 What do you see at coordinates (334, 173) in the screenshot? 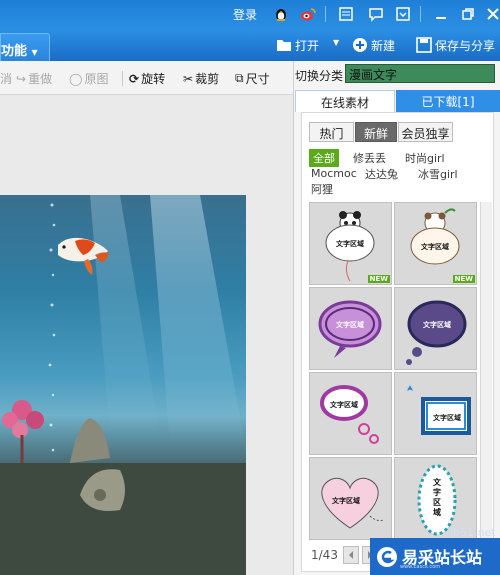
I see `tag-mocmoc: Mocmoc` at bounding box center [334, 173].